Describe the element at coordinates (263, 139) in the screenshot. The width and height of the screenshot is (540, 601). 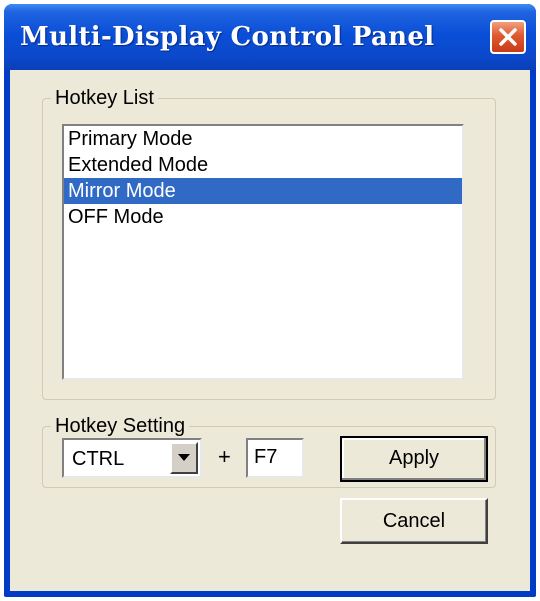
I see `list-item-primary-mode: Primary Mode` at that location.